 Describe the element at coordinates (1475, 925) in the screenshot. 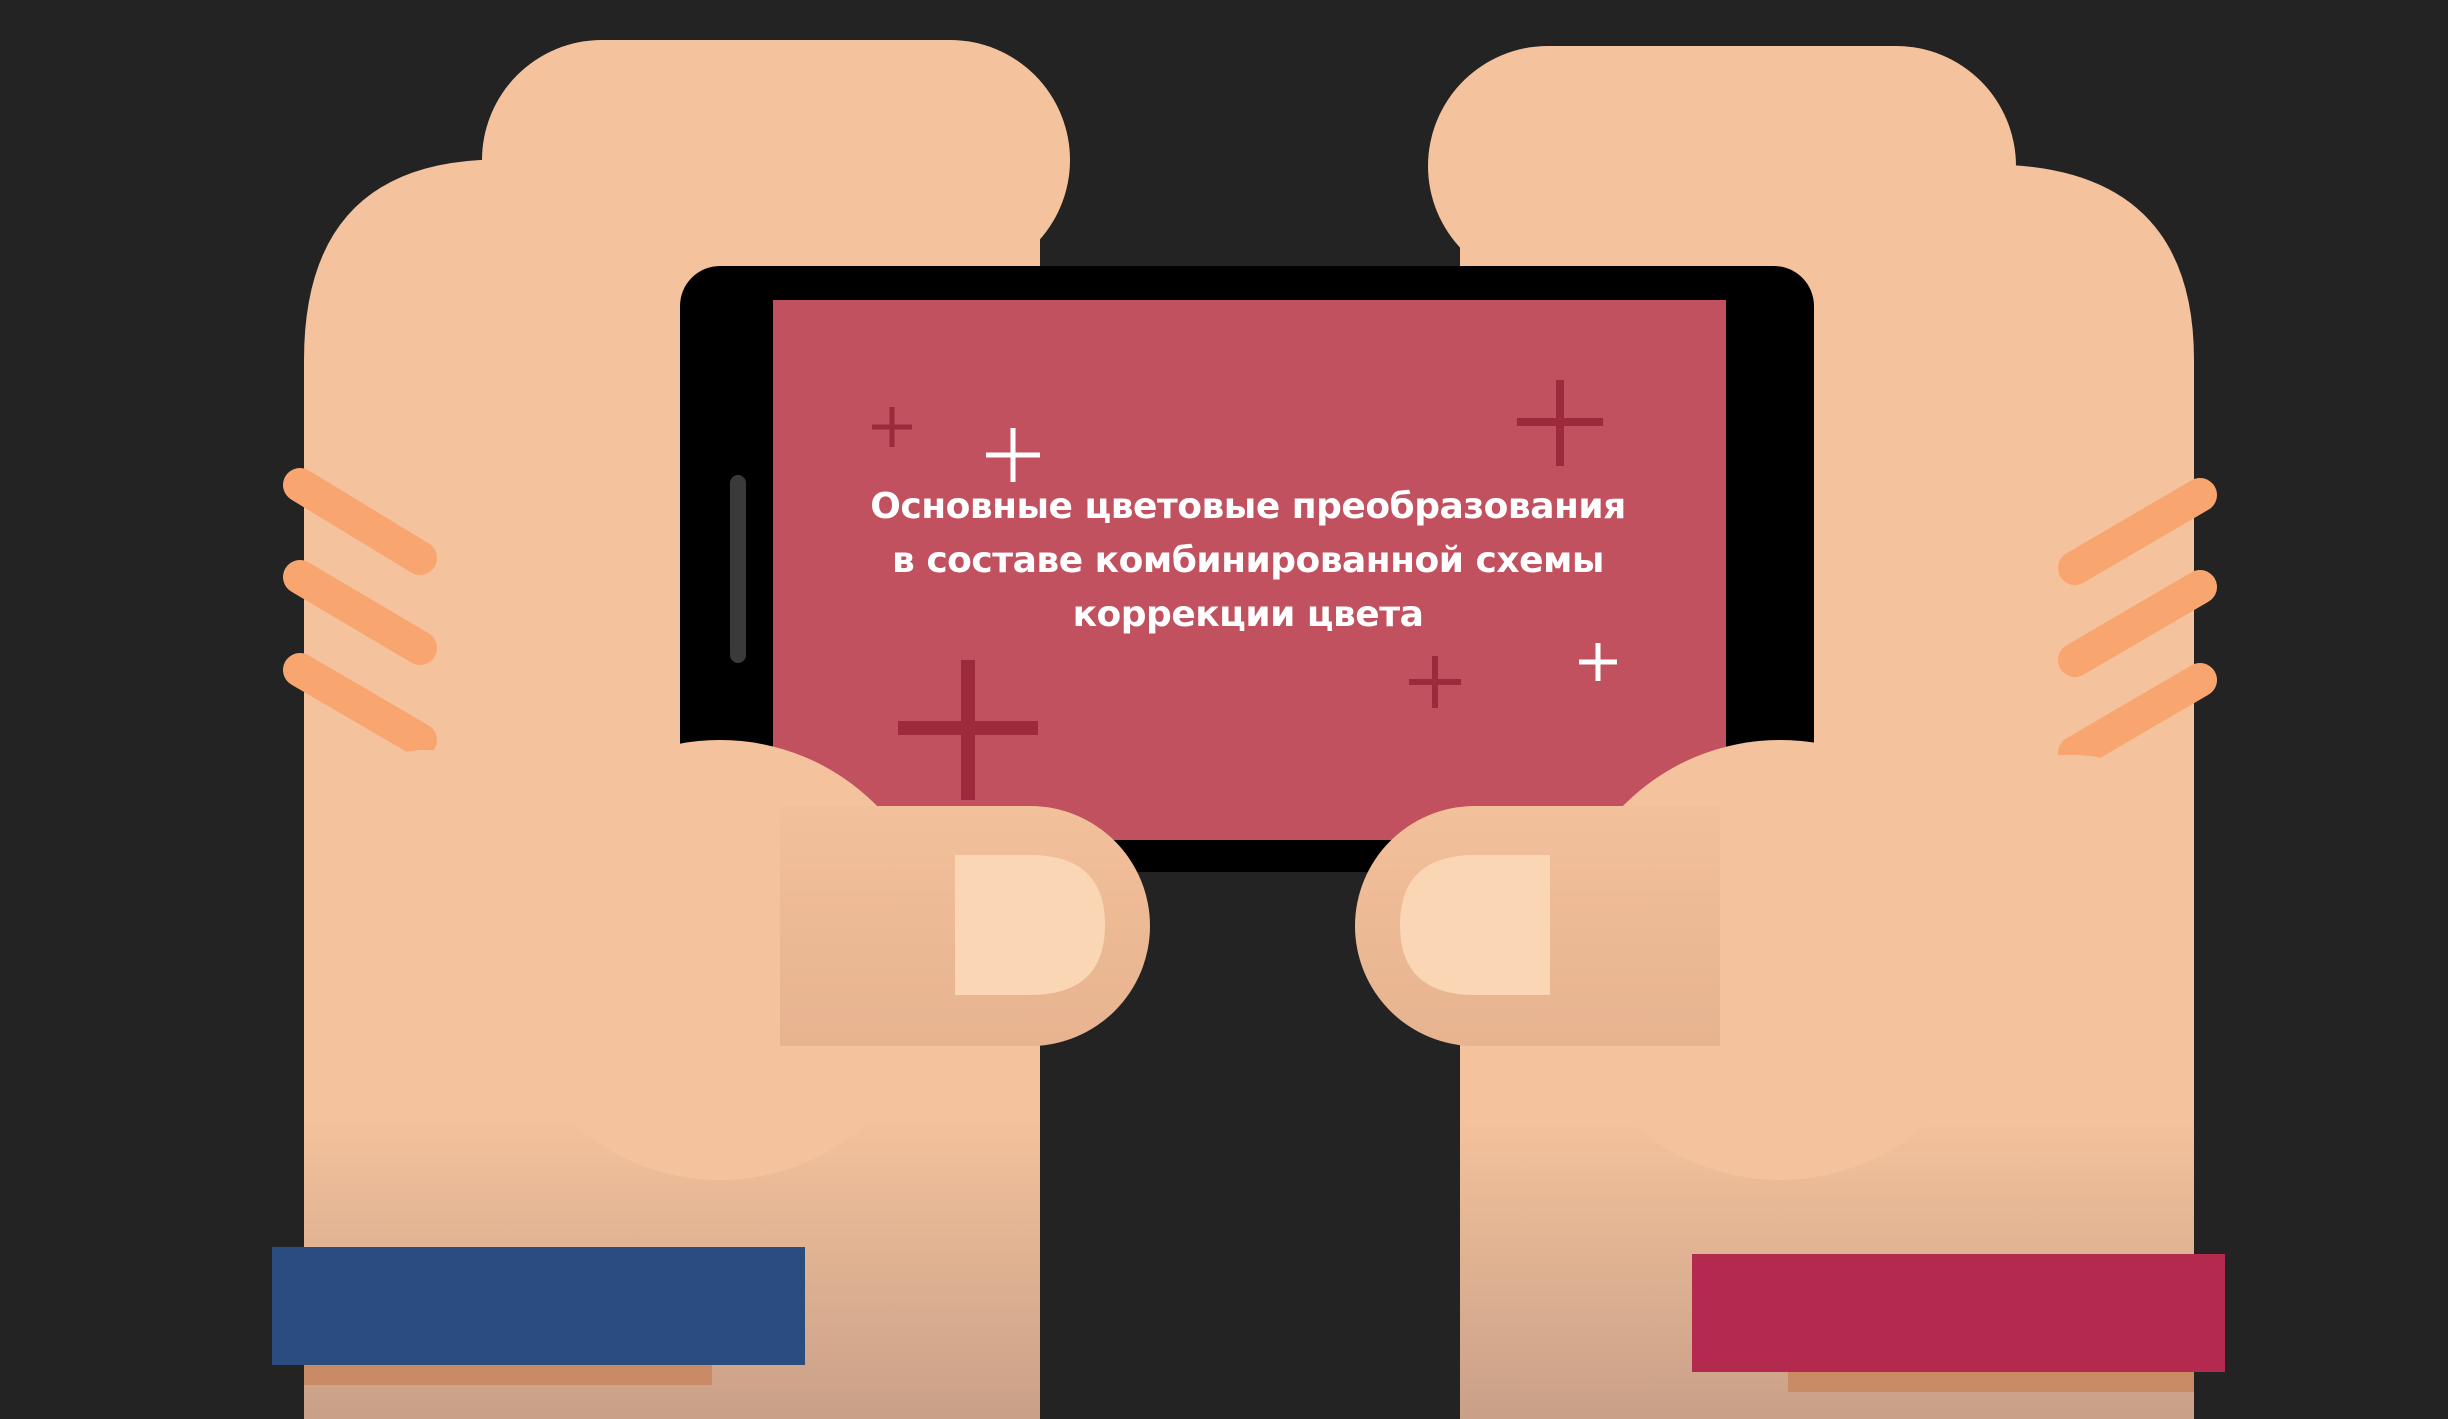

I see `right-thumbnail` at that location.